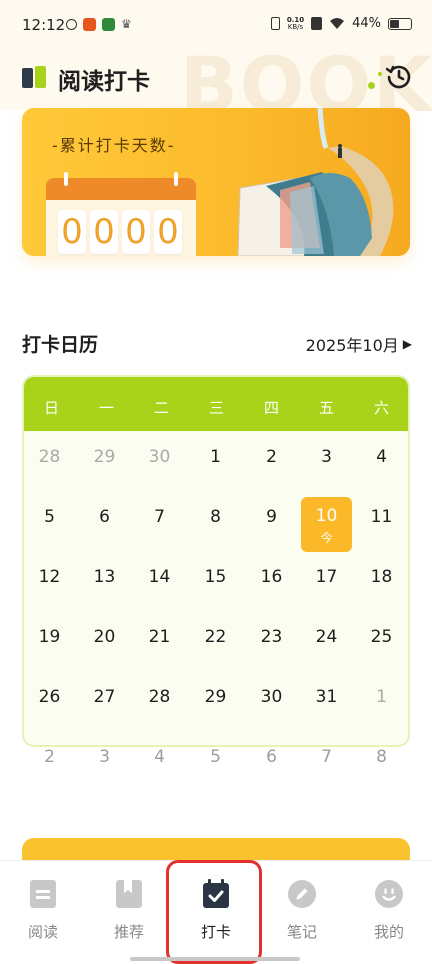  I want to click on weekday-label: 五, so click(326, 408).